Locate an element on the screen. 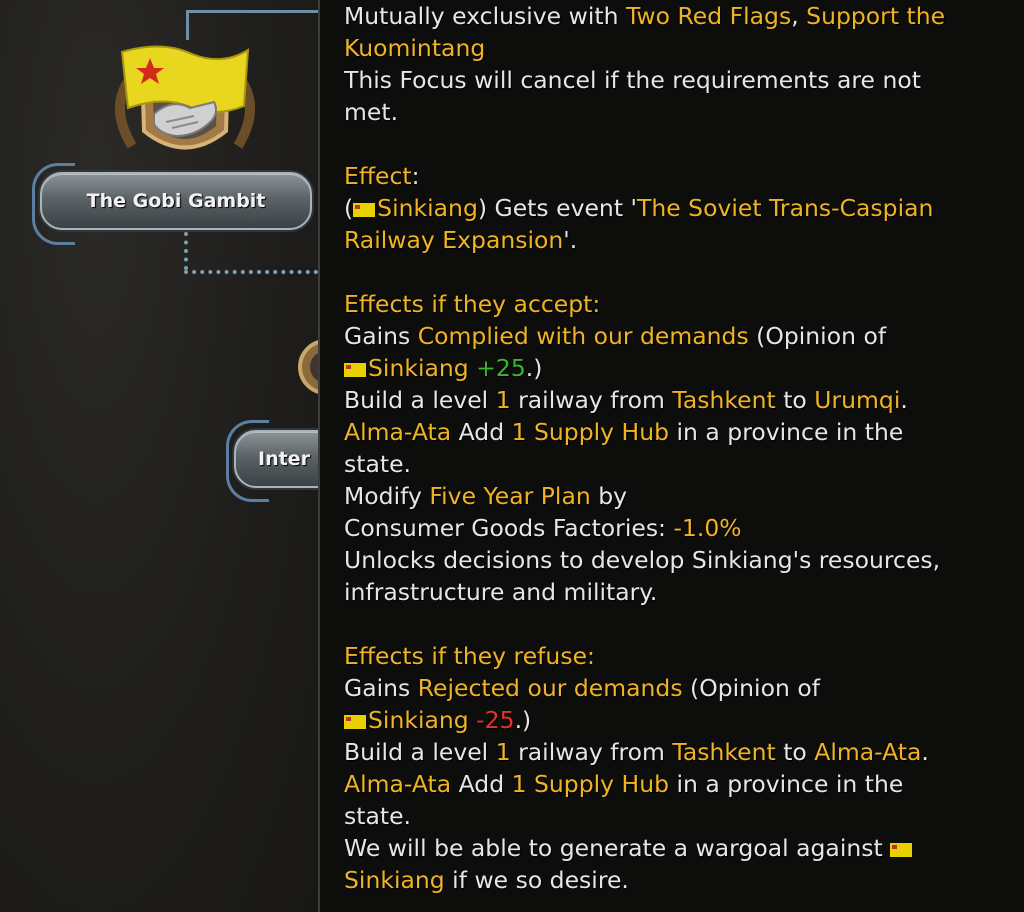 This screenshot has height=912, width=1024. tooltip-text: by is located at coordinates (609, 496).